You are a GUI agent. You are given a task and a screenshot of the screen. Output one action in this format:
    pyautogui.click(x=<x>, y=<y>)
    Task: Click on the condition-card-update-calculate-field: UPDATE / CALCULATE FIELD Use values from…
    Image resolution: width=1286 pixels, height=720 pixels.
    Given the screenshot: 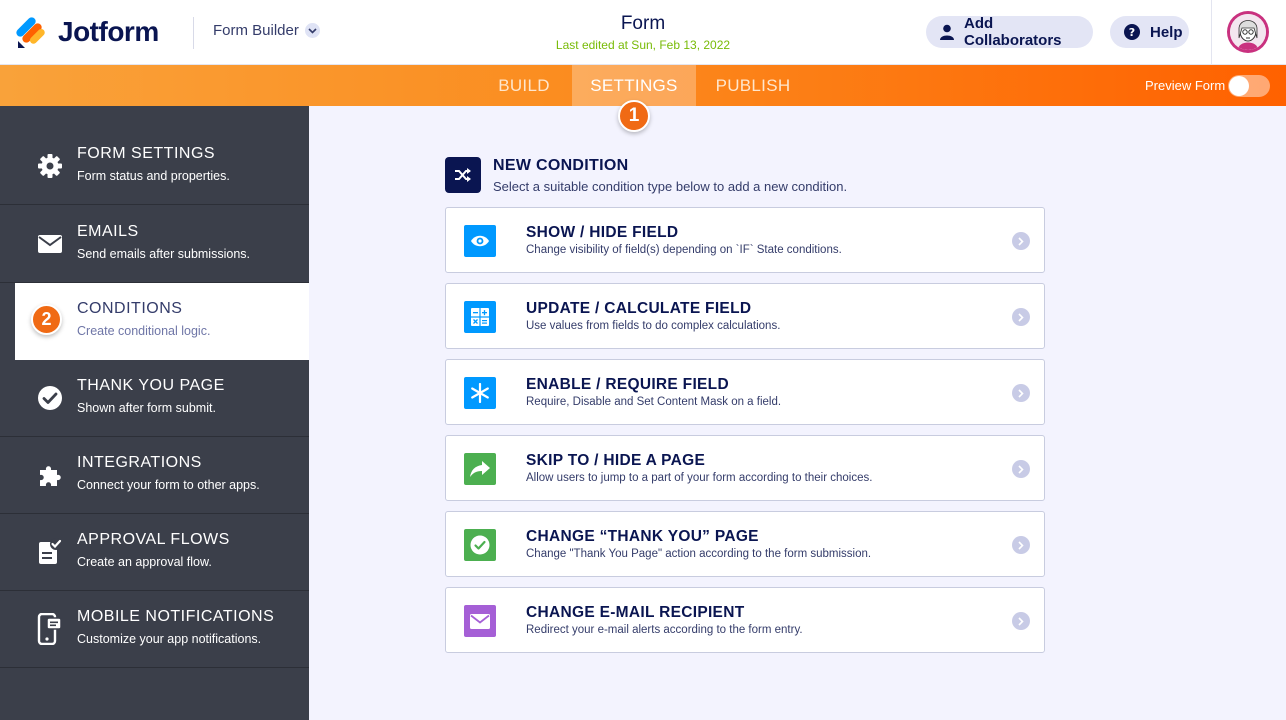 What is the action you would take?
    pyautogui.click(x=745, y=316)
    